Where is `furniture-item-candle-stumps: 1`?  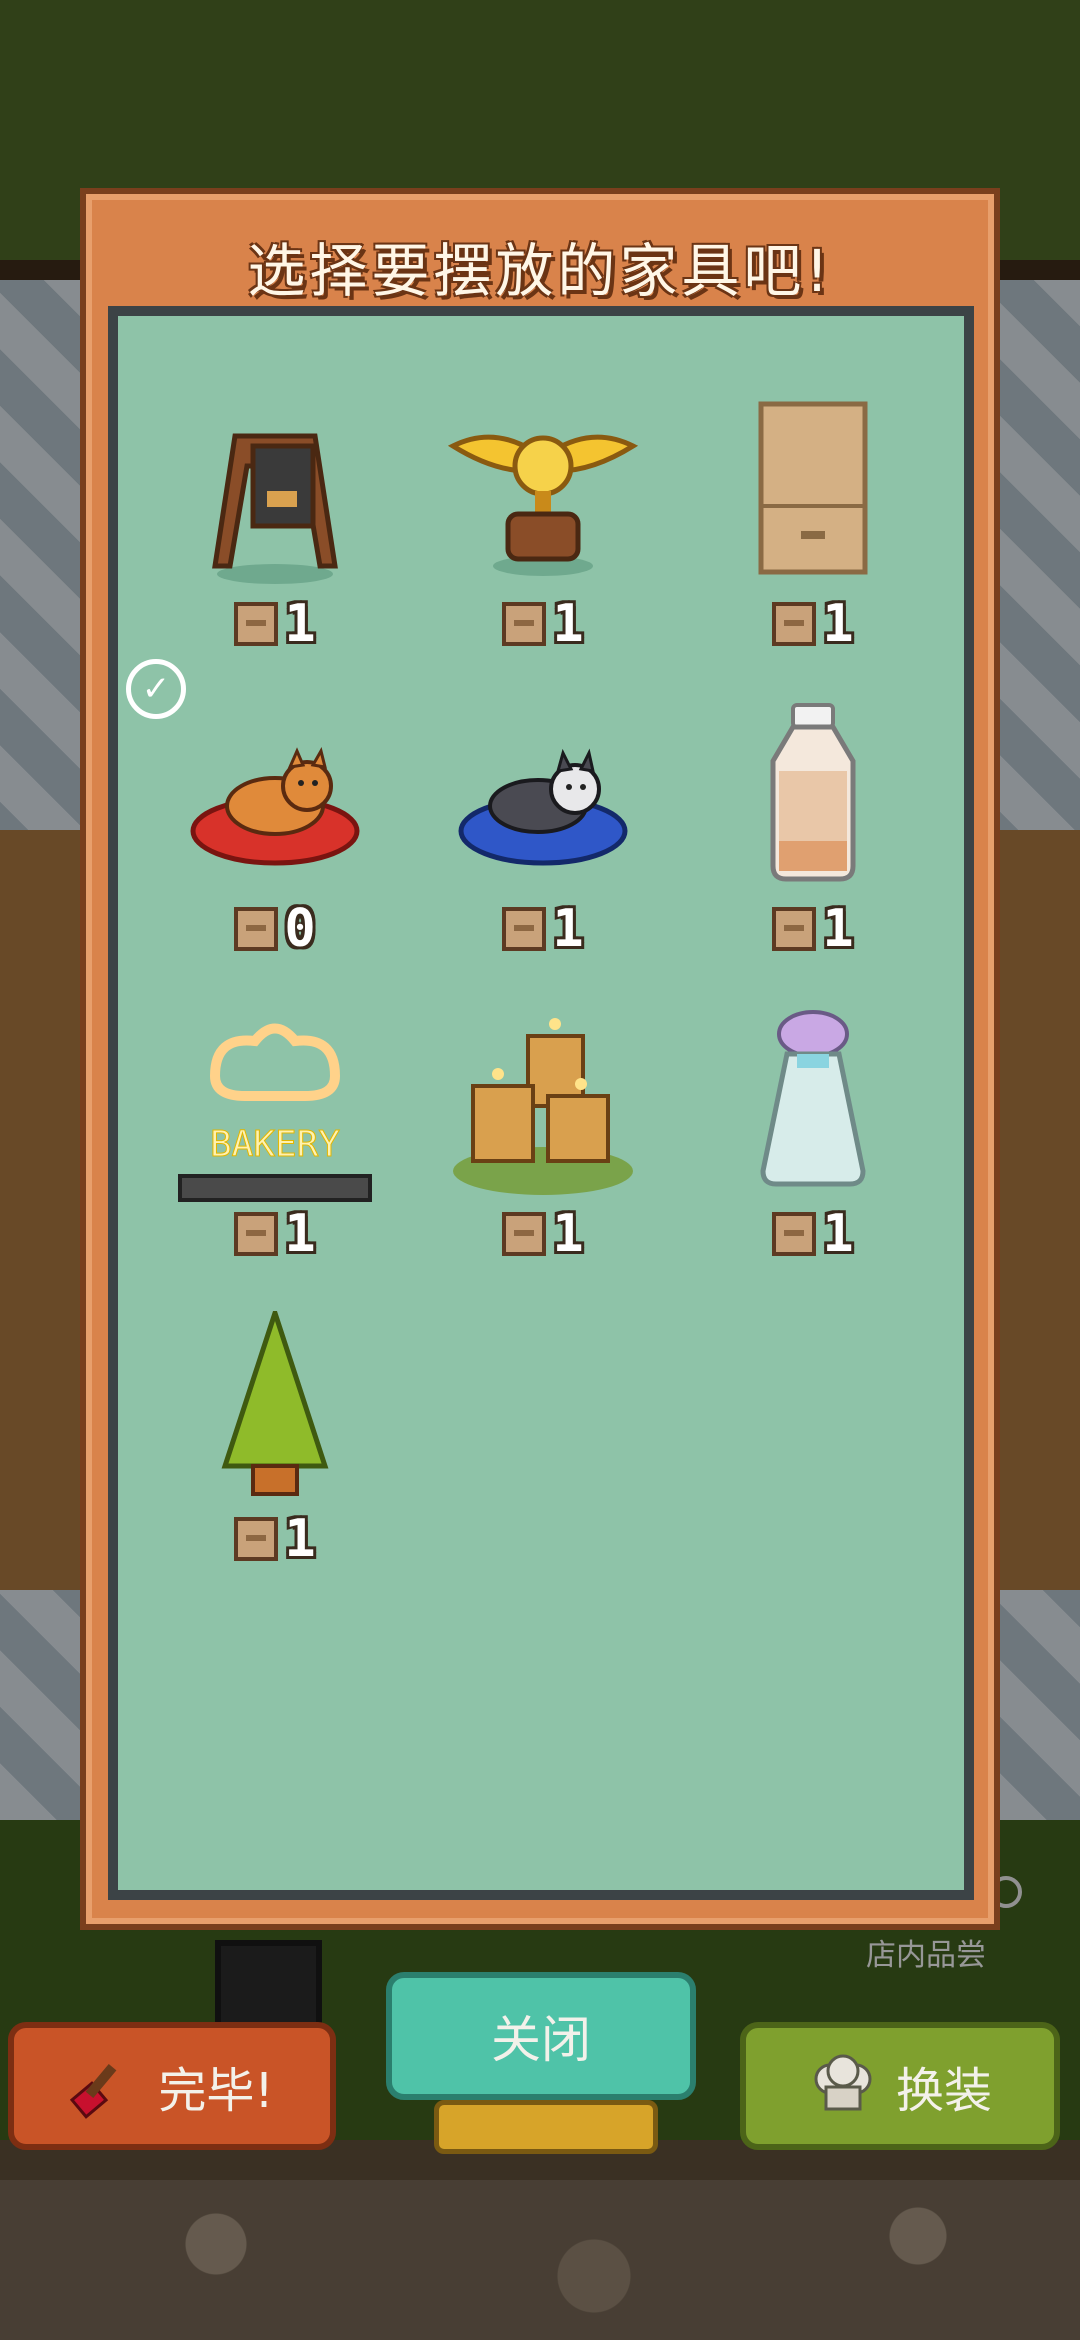 furniture-item-candle-stumps: 1 is located at coordinates (543, 1156).